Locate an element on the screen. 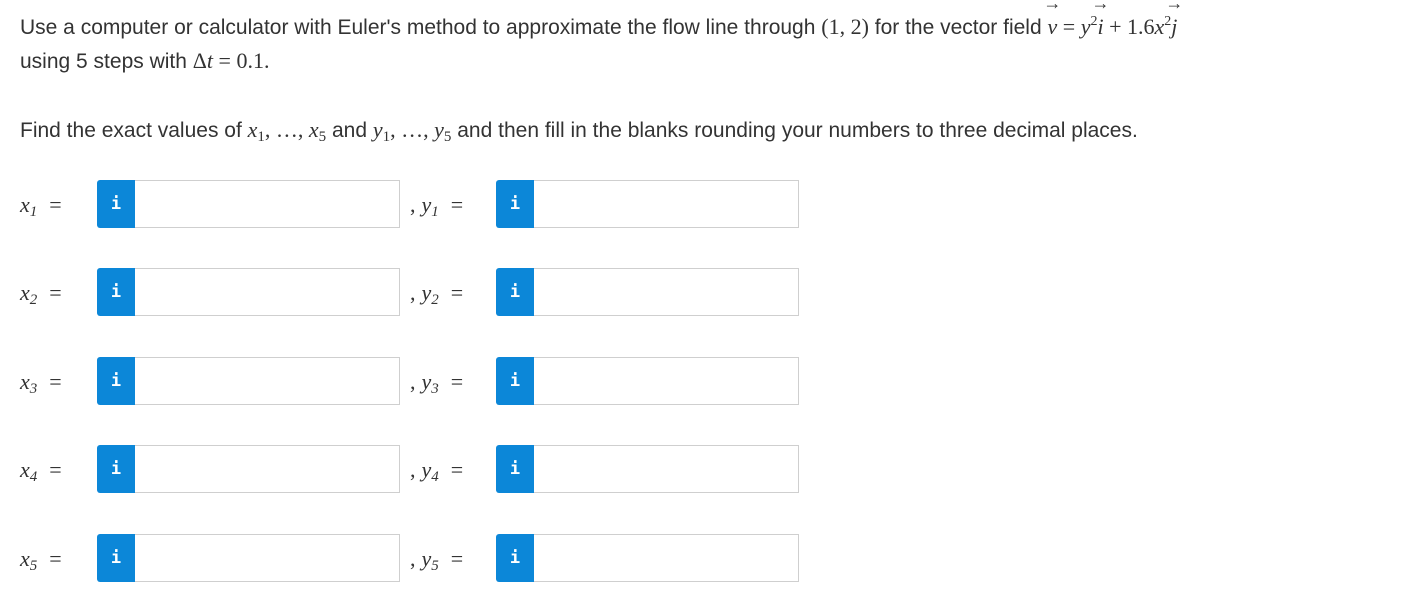 Image resolution: width=1426 pixels, height=600 pixels. x1-input is located at coordinates (267, 204).